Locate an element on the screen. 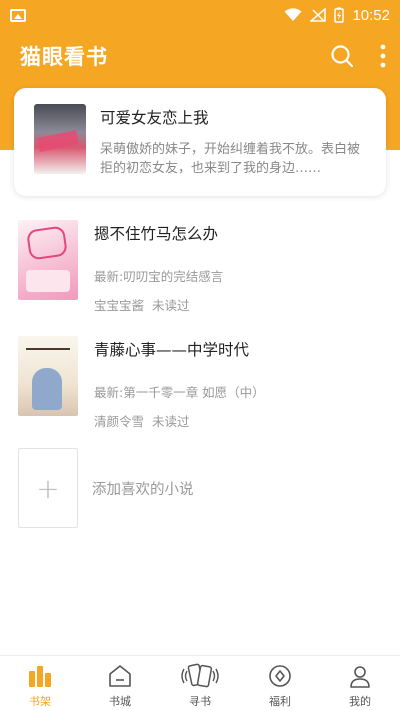 This screenshot has height=710, width=400. nav-label-profile: 我的 is located at coordinates (360, 701).